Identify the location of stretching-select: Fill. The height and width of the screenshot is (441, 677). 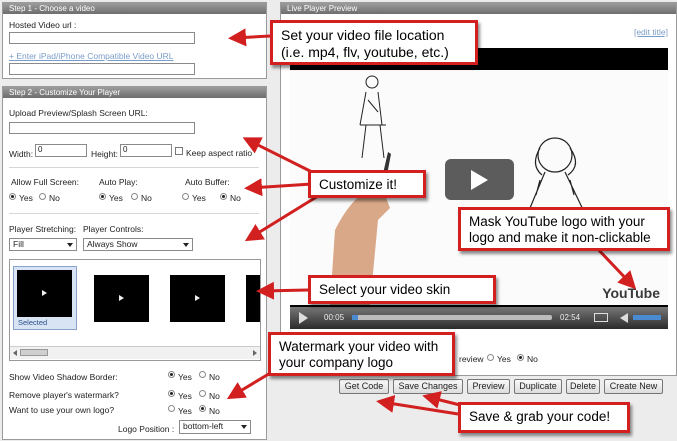
(43, 244).